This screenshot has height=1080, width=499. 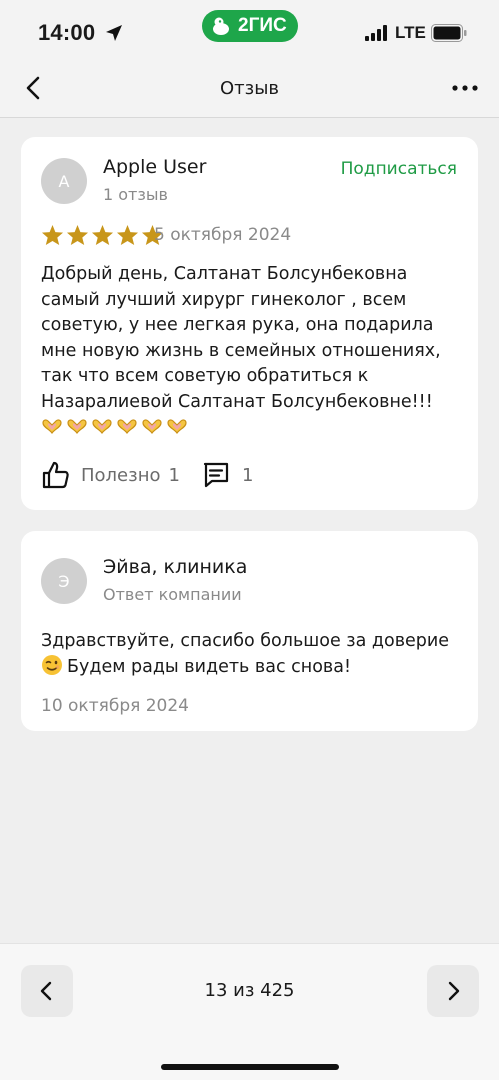 I want to click on status-time: 14:00, so click(x=67, y=32).